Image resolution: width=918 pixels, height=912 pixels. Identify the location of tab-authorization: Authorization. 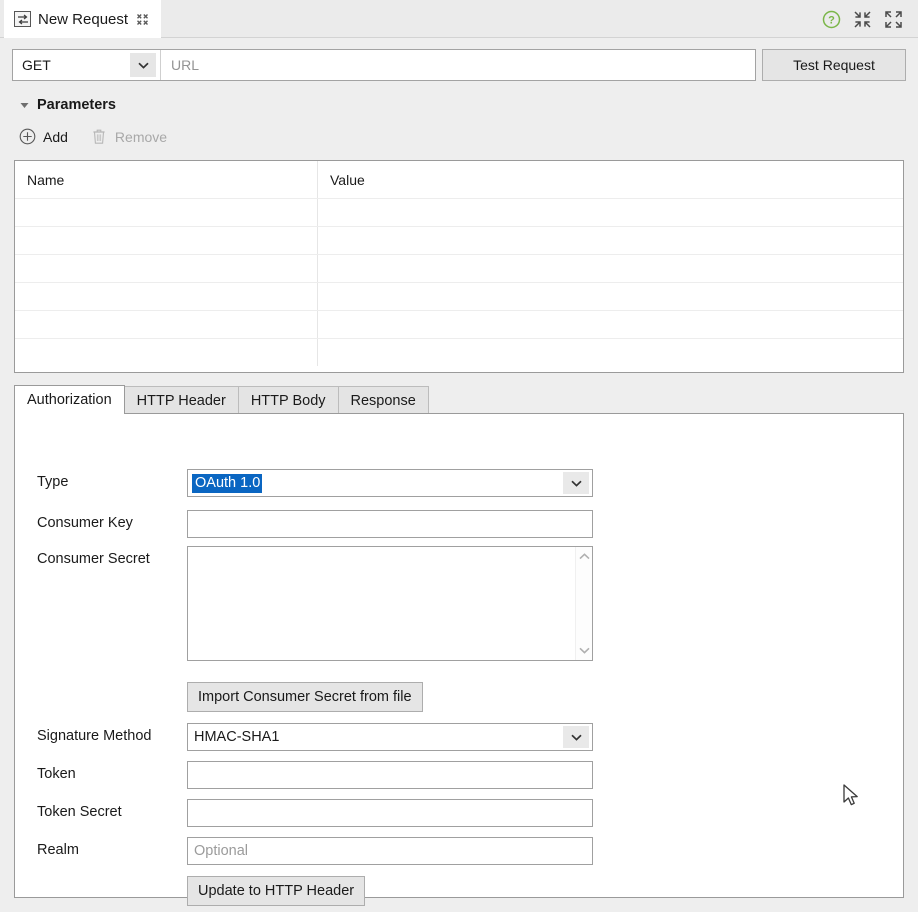
(69, 399).